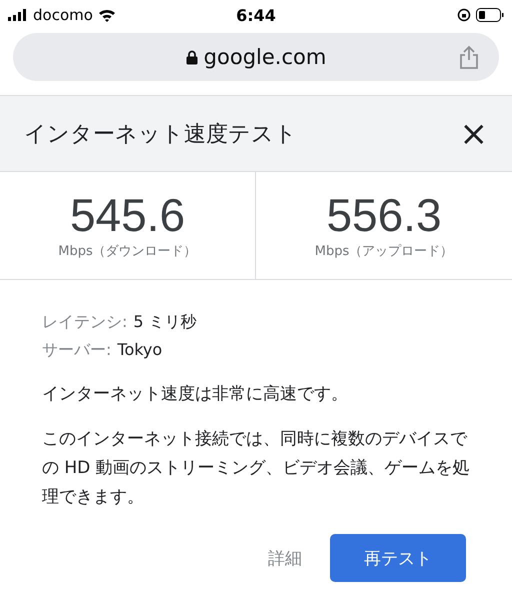  I want to click on summary-text: インターネット速度は非常に高速です。, so click(195, 394).